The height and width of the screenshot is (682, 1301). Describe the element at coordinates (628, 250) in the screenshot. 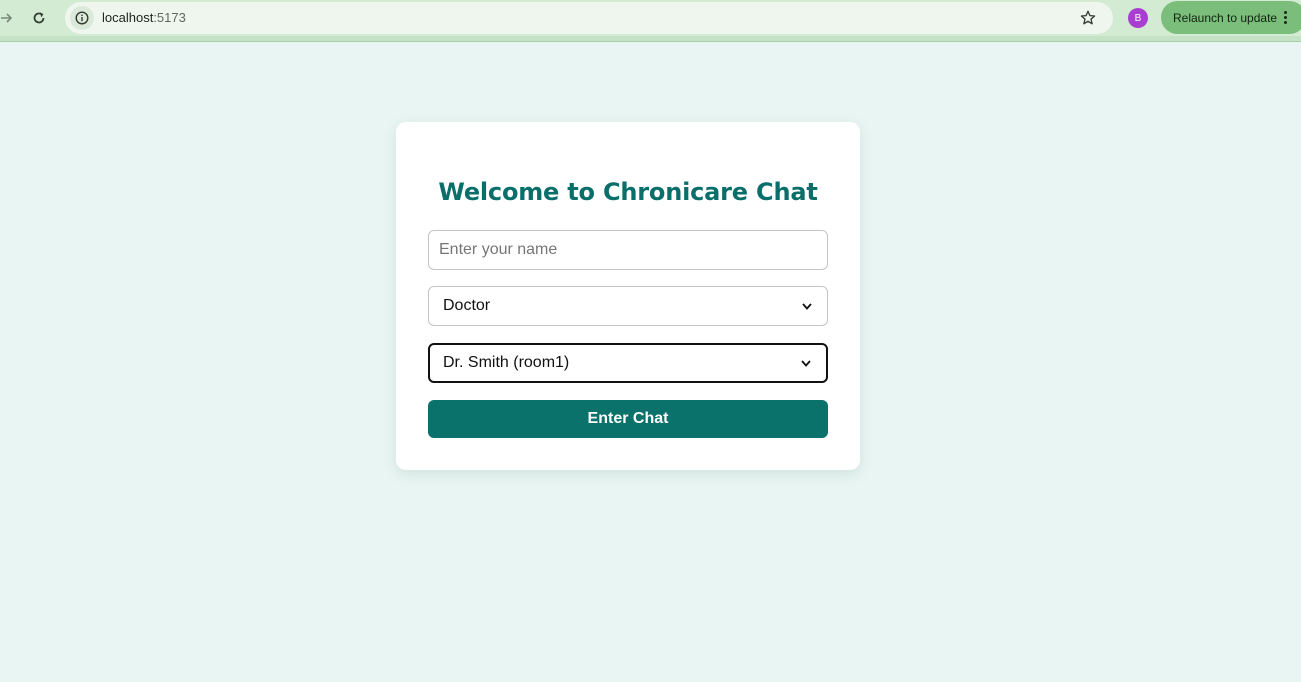

I see `name-input` at that location.